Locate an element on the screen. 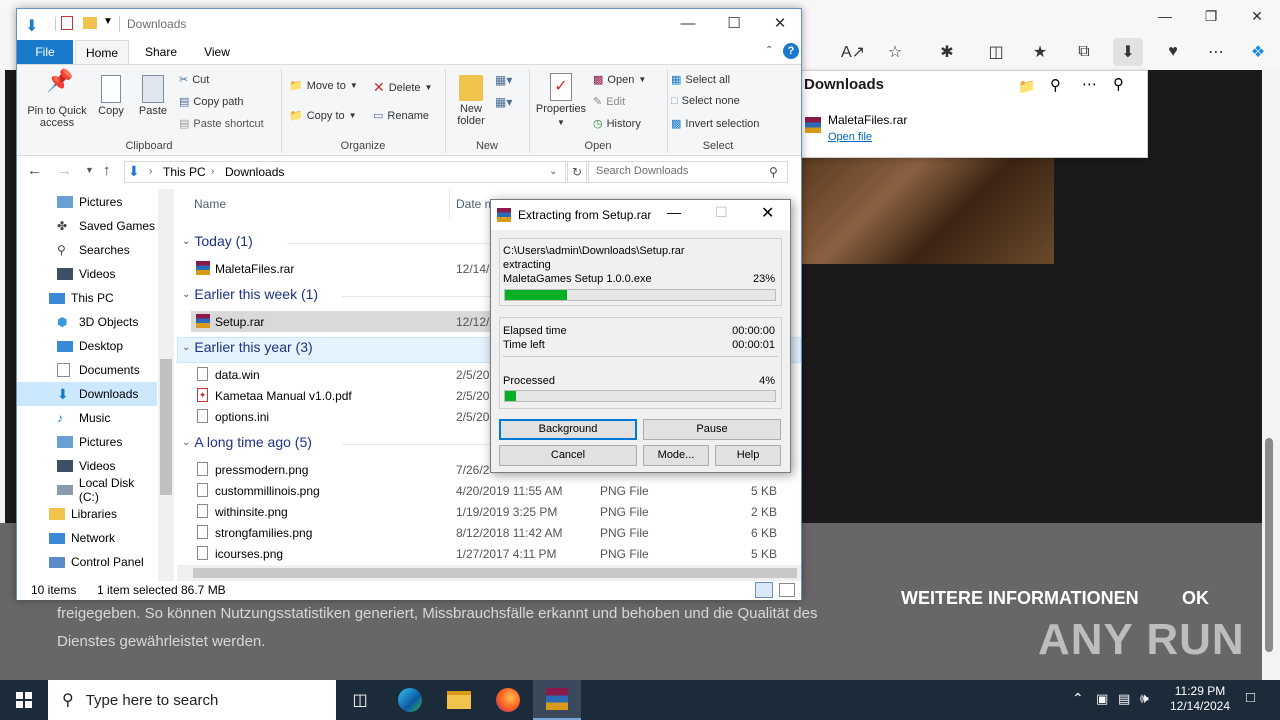 This screenshot has width=1280, height=720. browser-close-button: ✕ is located at coordinates (1257, 16).